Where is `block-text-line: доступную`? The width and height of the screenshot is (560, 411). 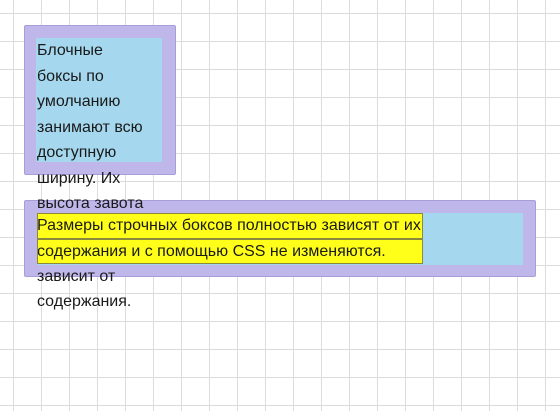 block-text-line: доступную is located at coordinates (77, 152).